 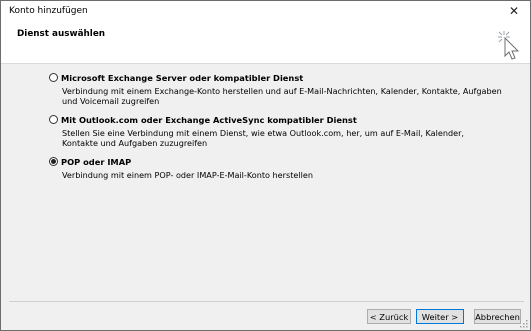 What do you see at coordinates (265, 11) in the screenshot?
I see `title-bar: Konto hinzufügen ✕` at bounding box center [265, 11].